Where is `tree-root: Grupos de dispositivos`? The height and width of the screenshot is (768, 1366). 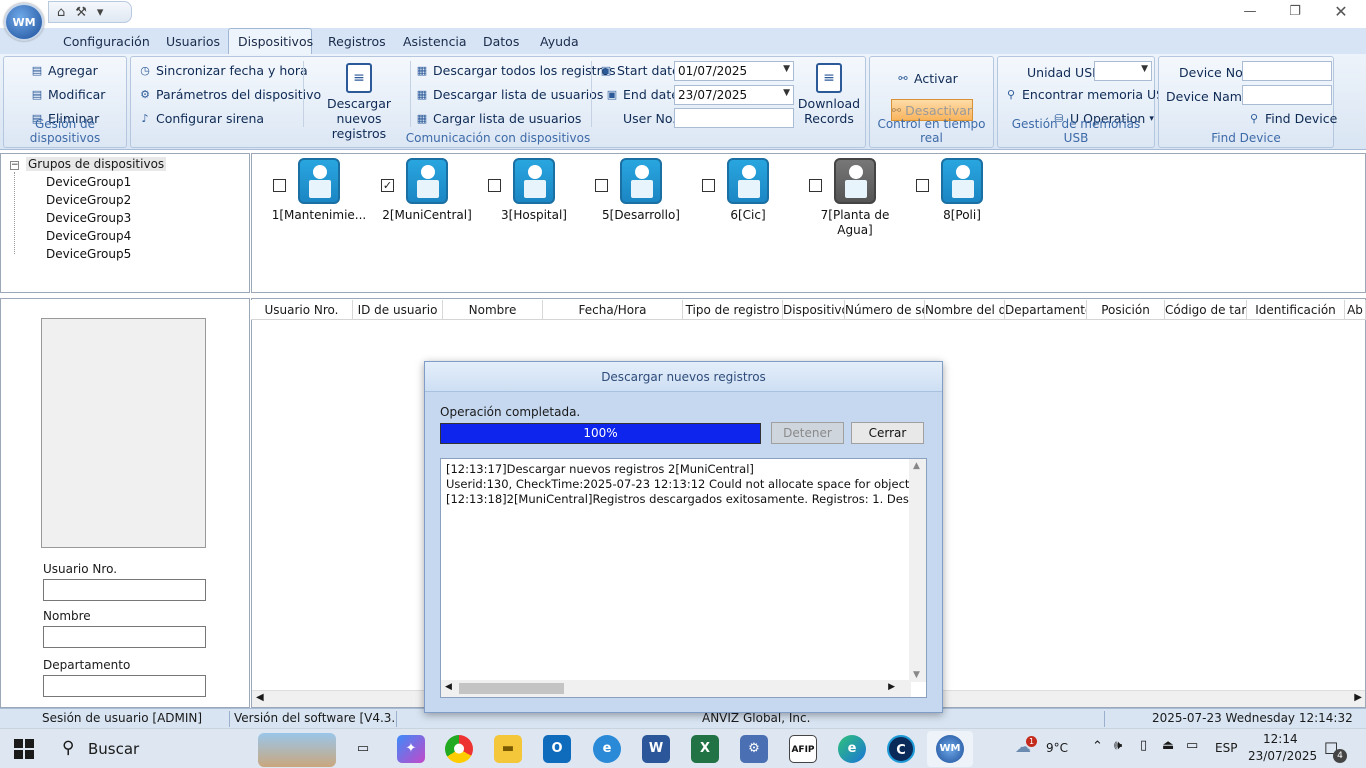 tree-root: Grupos de dispositivos is located at coordinates (96, 164).